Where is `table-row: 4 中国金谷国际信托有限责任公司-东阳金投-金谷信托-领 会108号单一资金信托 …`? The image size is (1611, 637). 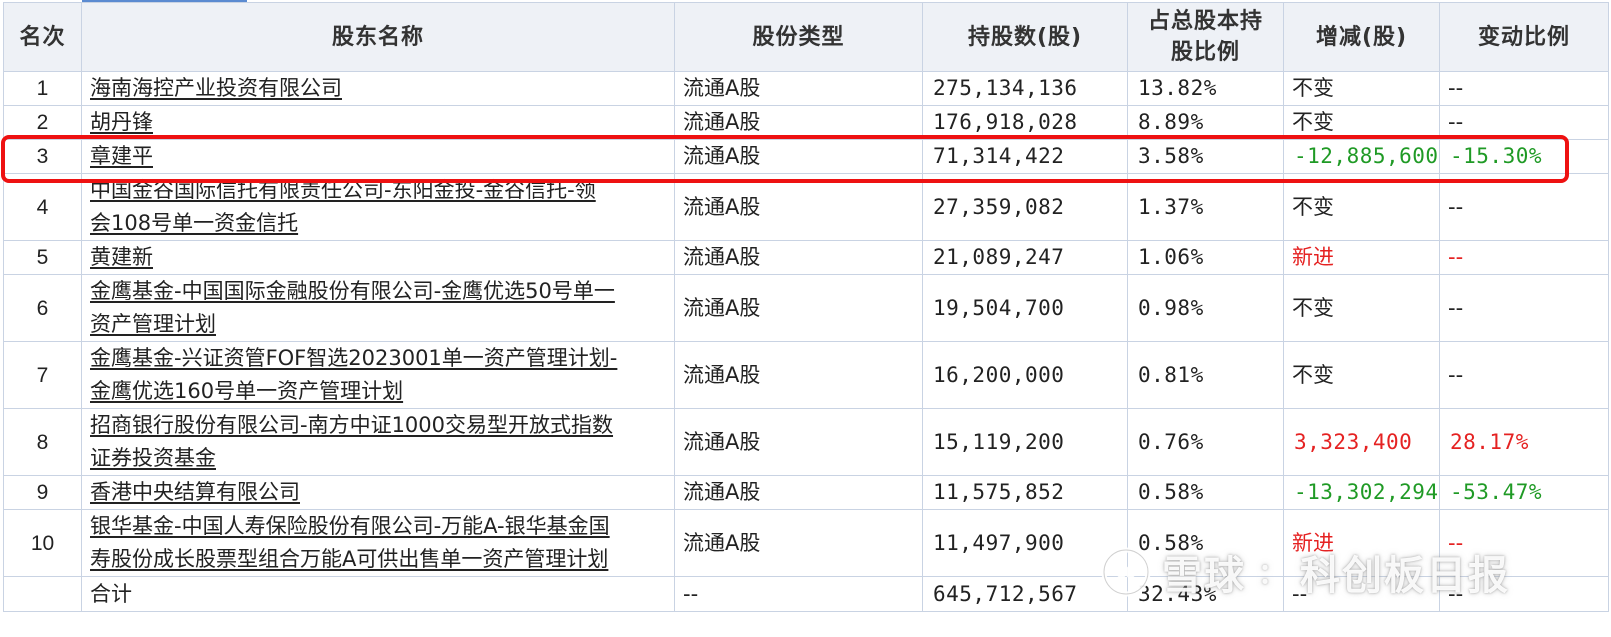 table-row: 4 中国金谷国际信托有限责任公司-东阳金投-金谷信托-领 会108号单一资金信托 … is located at coordinates (806, 207).